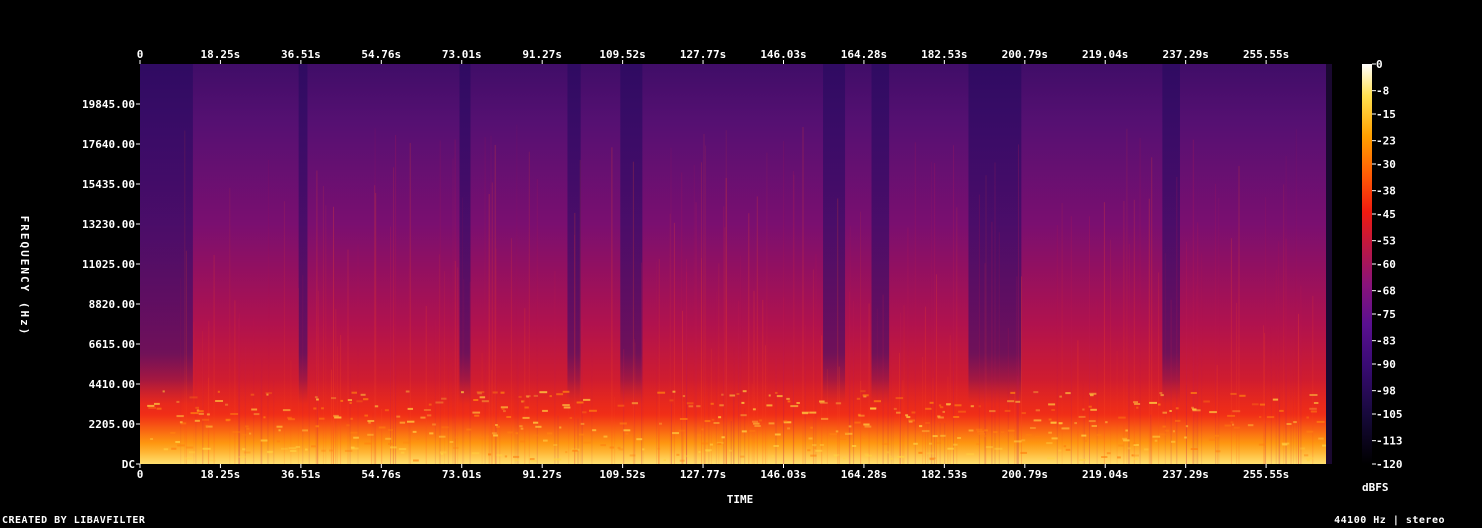 This screenshot has height=528, width=1482. What do you see at coordinates (108, 264) in the screenshot?
I see `y-tick-label: 11025.00` at bounding box center [108, 264].